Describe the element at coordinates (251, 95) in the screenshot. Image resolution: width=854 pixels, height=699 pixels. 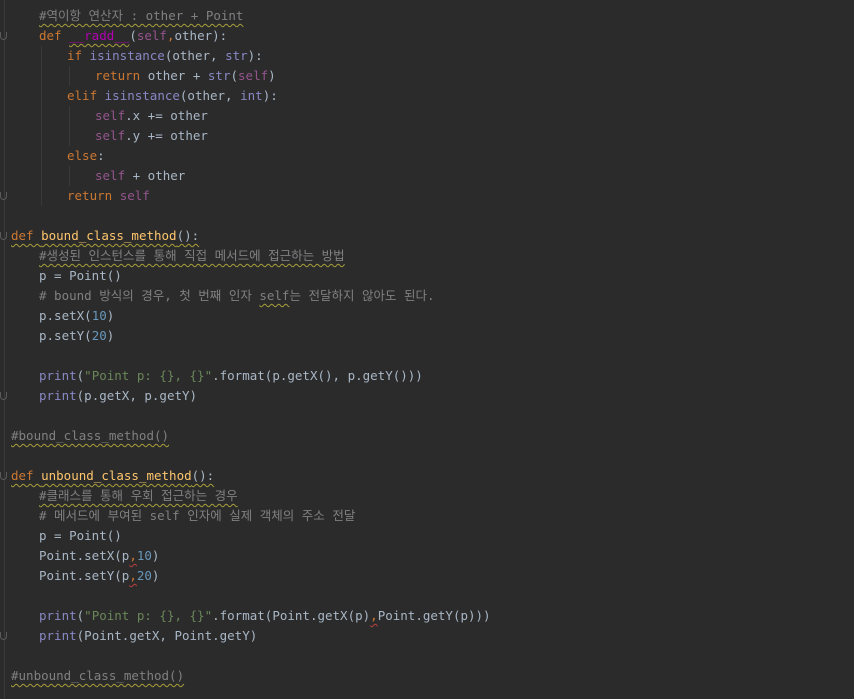
I see `code-token: int` at that location.